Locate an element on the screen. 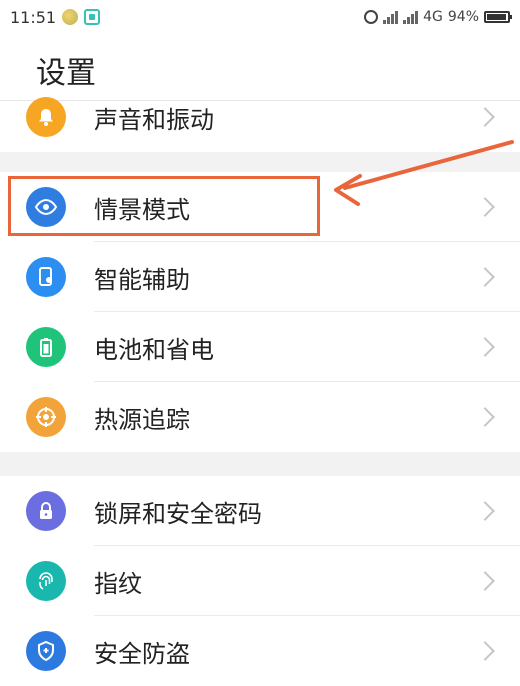 The image size is (520, 686). settings-item-label: 电池和省电 is located at coordinates (154, 349).